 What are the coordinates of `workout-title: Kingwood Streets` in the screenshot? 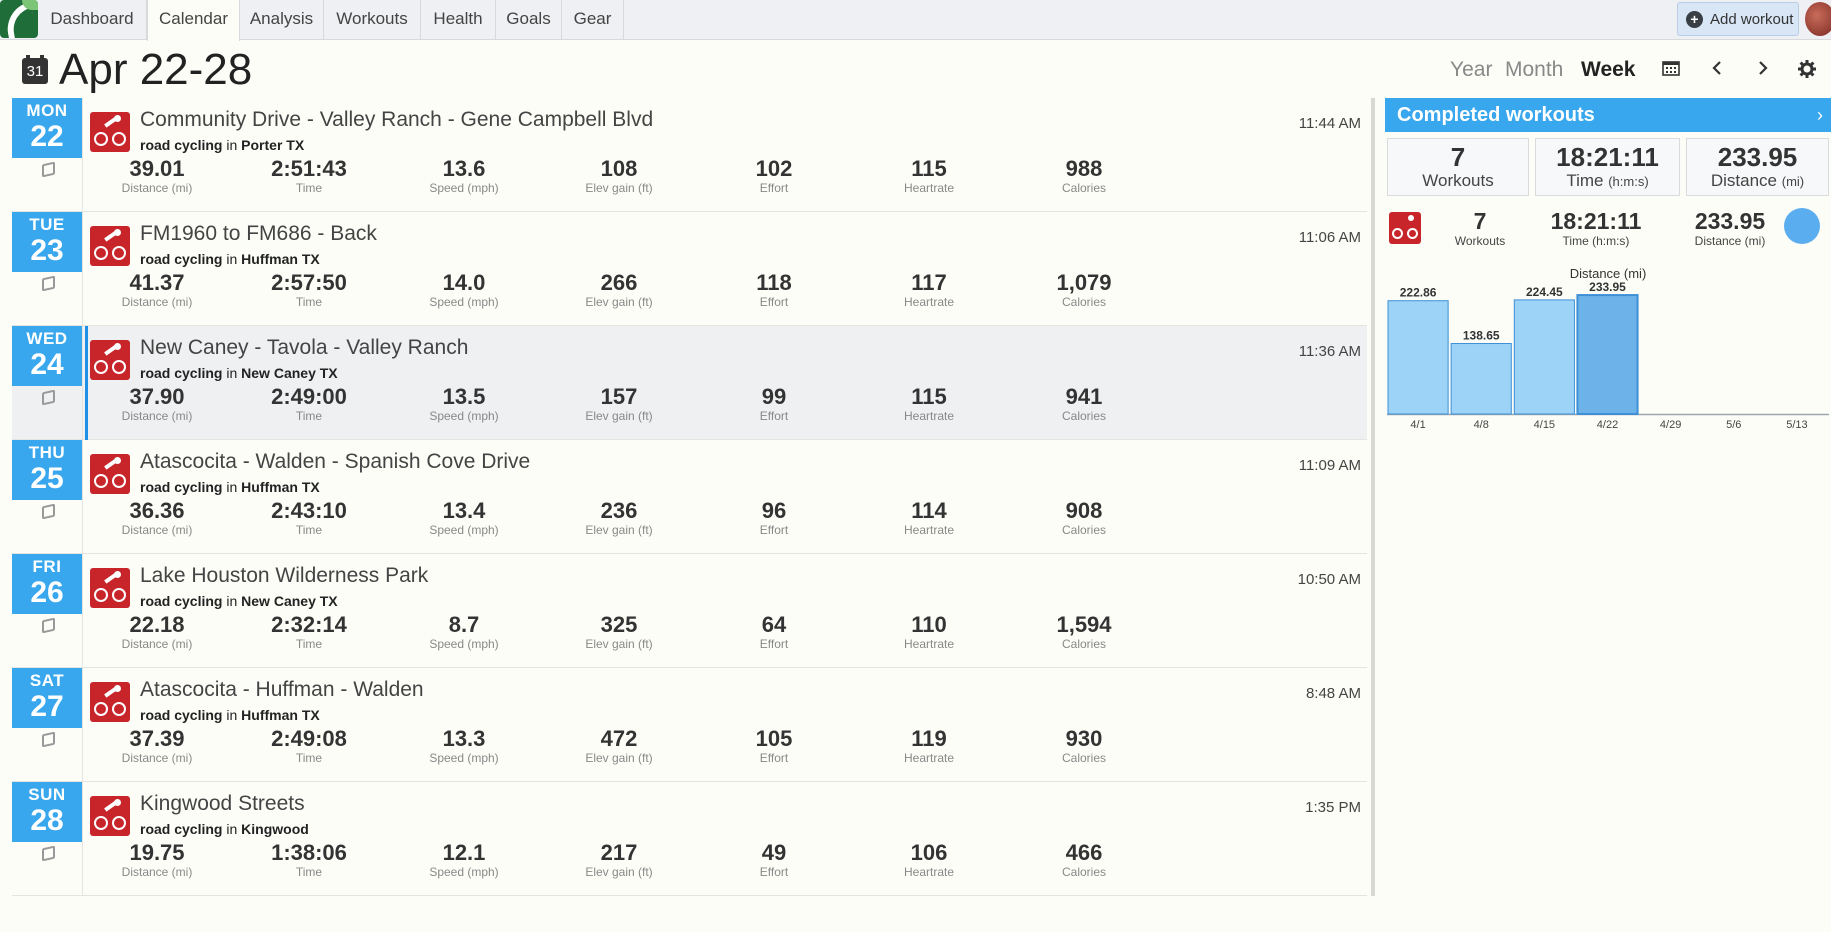 It's located at (222, 804).